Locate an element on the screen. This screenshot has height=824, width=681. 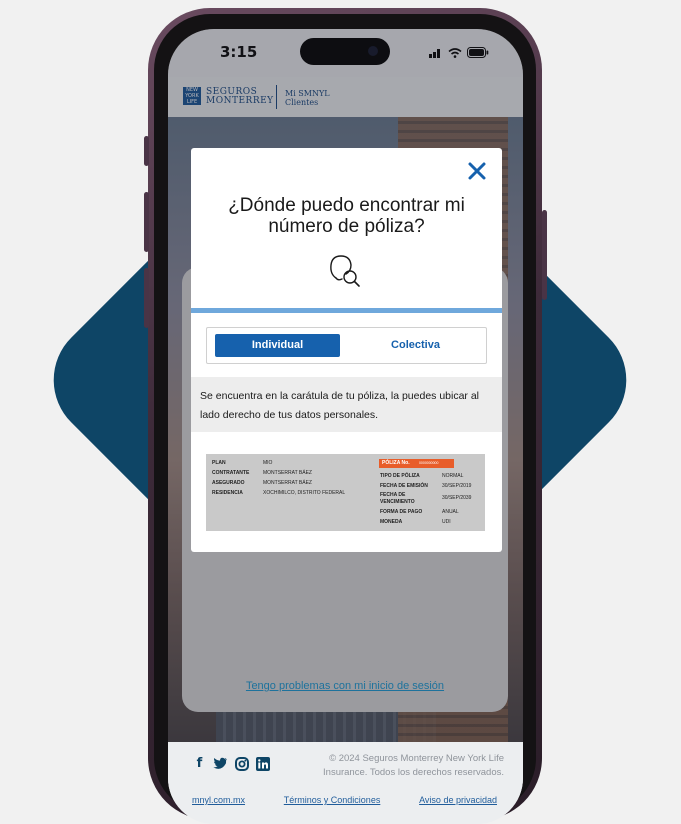
social-links: f is located at coordinates (231, 763).